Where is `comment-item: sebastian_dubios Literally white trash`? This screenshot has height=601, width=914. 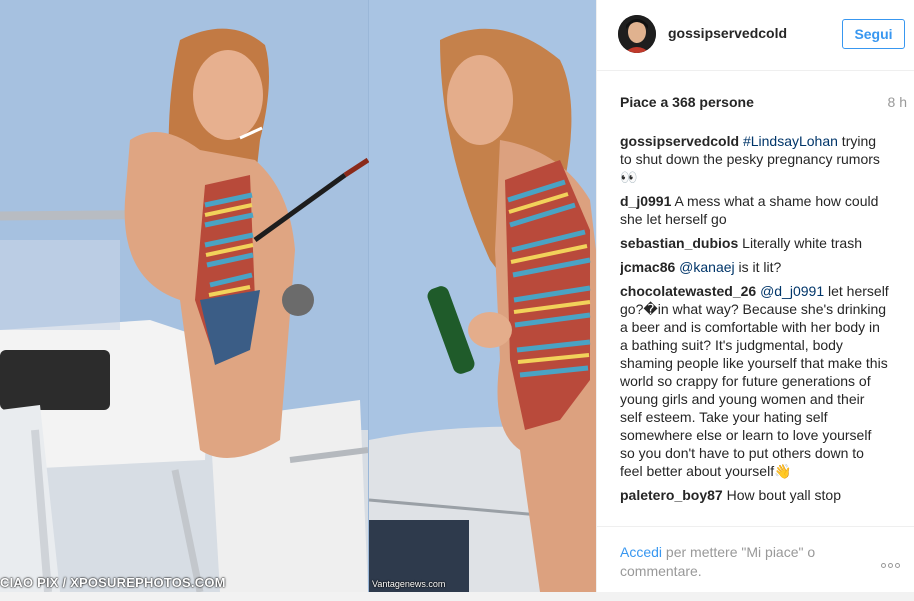 comment-item: sebastian_dubios Literally white trash is located at coordinates (755, 243).